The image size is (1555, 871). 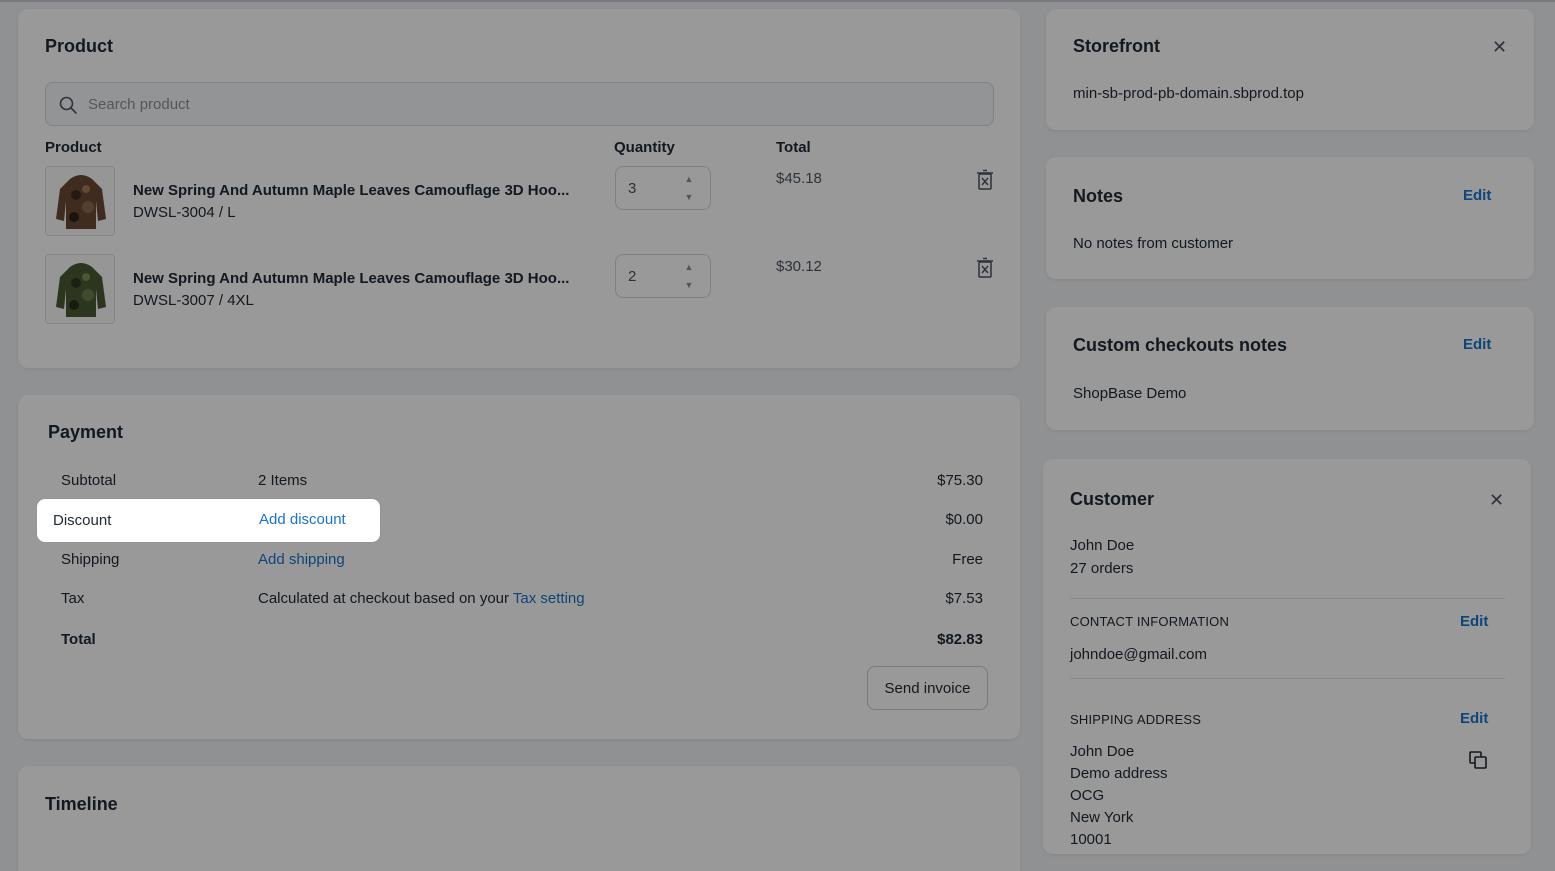 What do you see at coordinates (522, 563) in the screenshot?
I see `shipping-row: Shipping Add shipping Free` at bounding box center [522, 563].